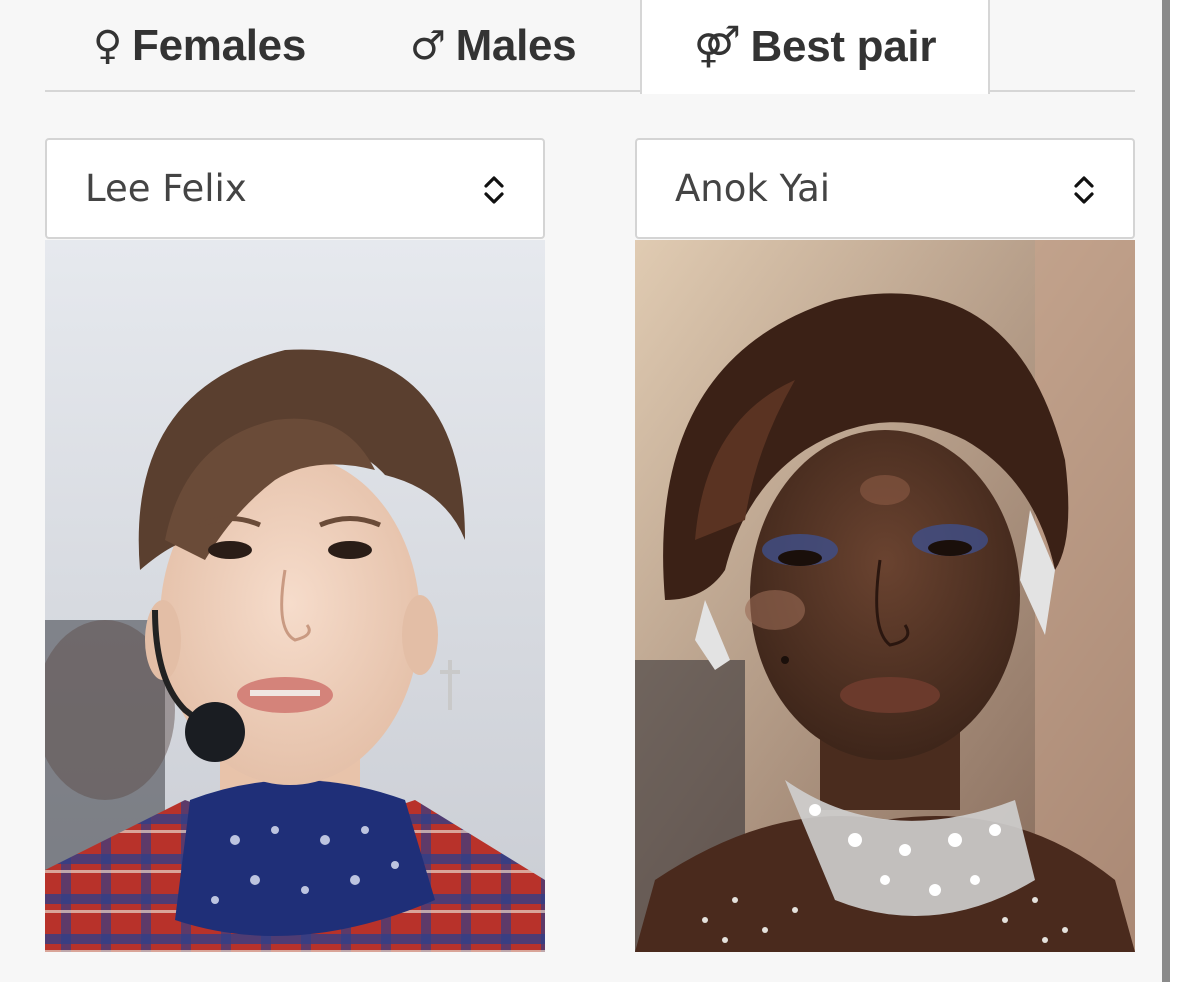 The width and height of the screenshot is (1180, 982). I want to click on left-select-value: Lee Felix, so click(166, 188).